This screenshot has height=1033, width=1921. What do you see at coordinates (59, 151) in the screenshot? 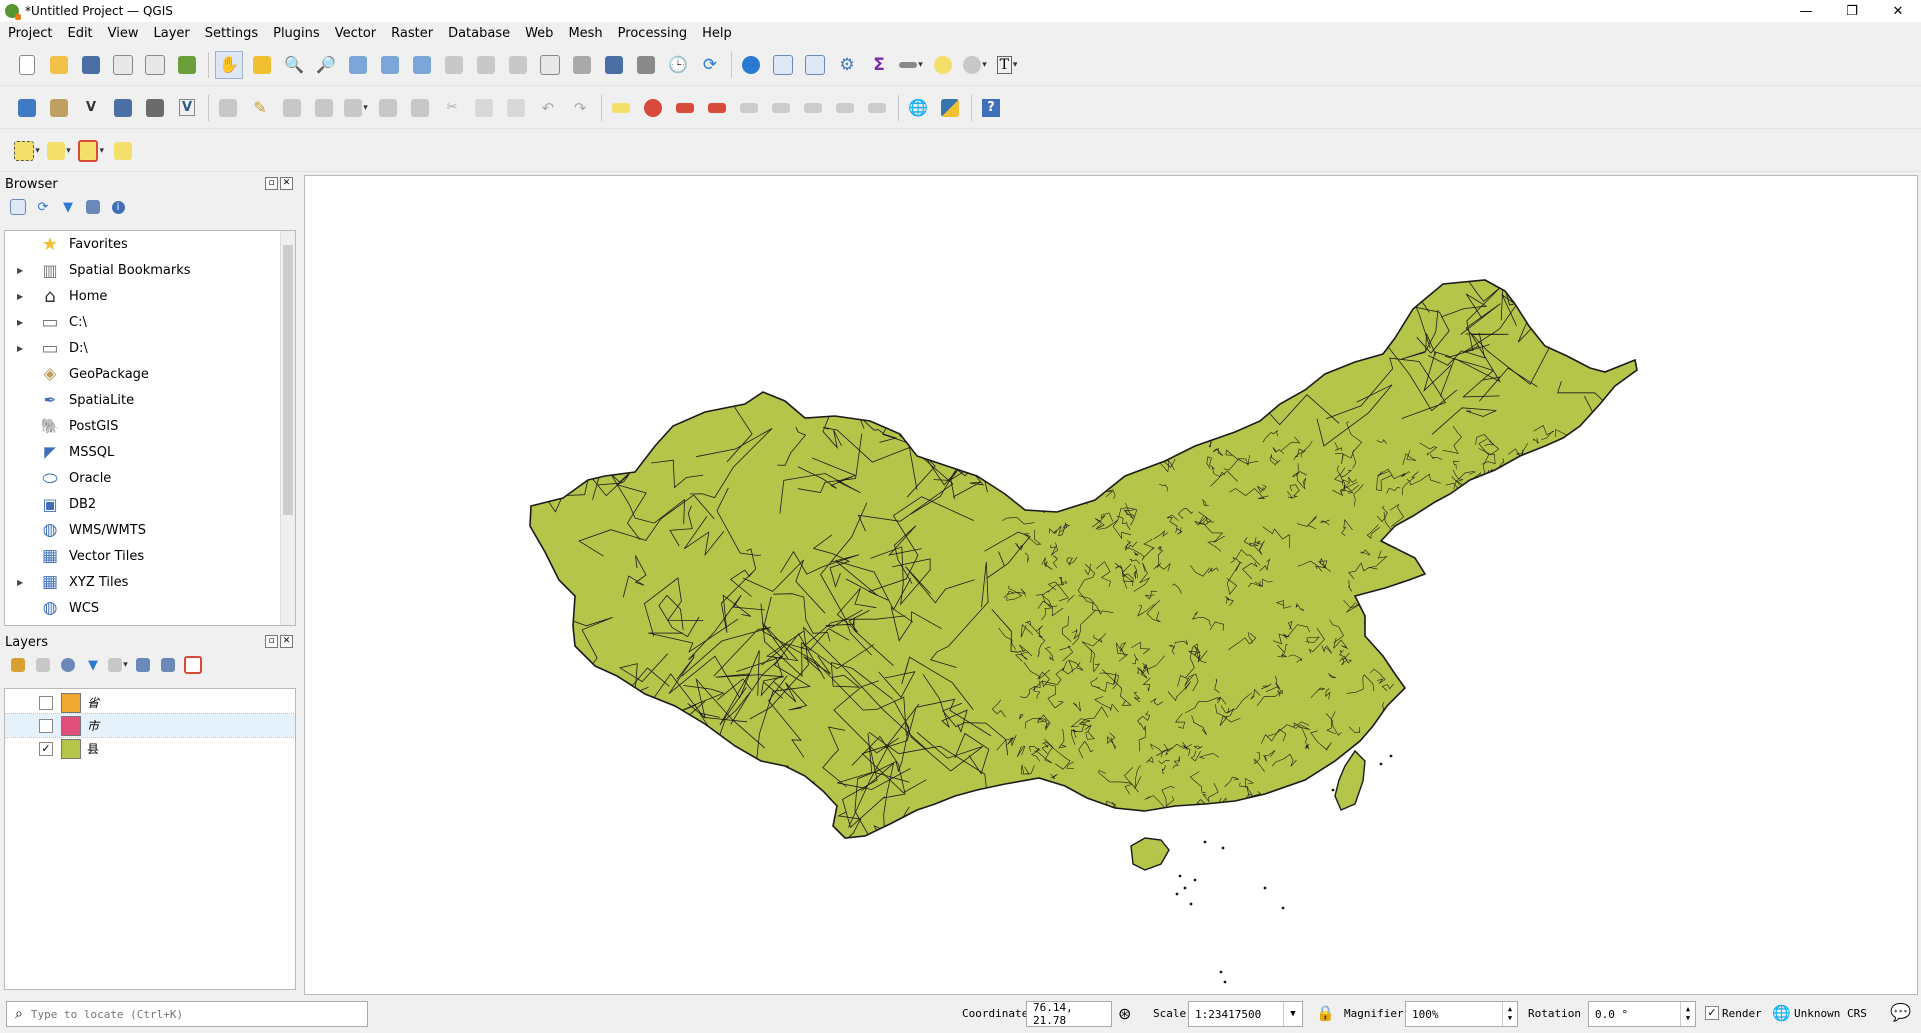
I see `select-by-value-button` at bounding box center [59, 151].